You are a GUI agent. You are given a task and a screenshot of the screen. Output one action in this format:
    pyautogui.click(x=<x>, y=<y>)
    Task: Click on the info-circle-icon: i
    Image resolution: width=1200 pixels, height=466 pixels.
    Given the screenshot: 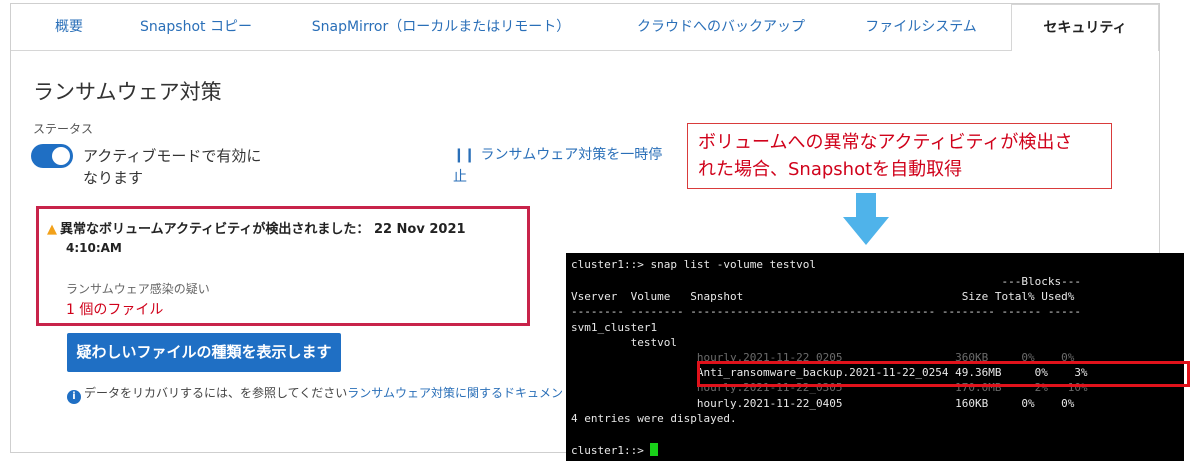 What is the action you would take?
    pyautogui.click(x=74, y=397)
    